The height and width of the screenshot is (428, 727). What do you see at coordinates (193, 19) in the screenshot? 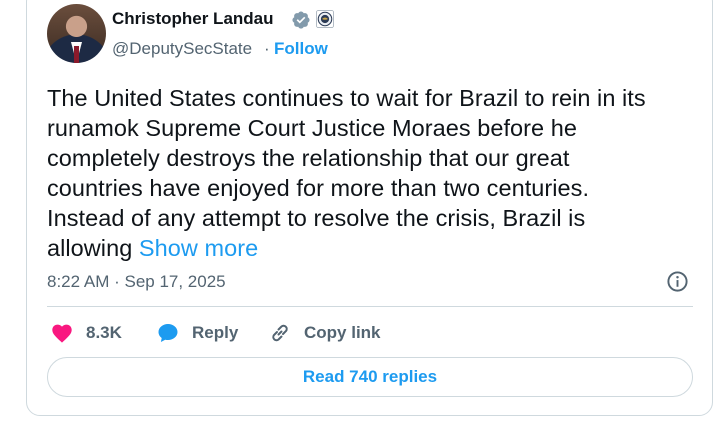
I see `author-name: Christopher Landau` at bounding box center [193, 19].